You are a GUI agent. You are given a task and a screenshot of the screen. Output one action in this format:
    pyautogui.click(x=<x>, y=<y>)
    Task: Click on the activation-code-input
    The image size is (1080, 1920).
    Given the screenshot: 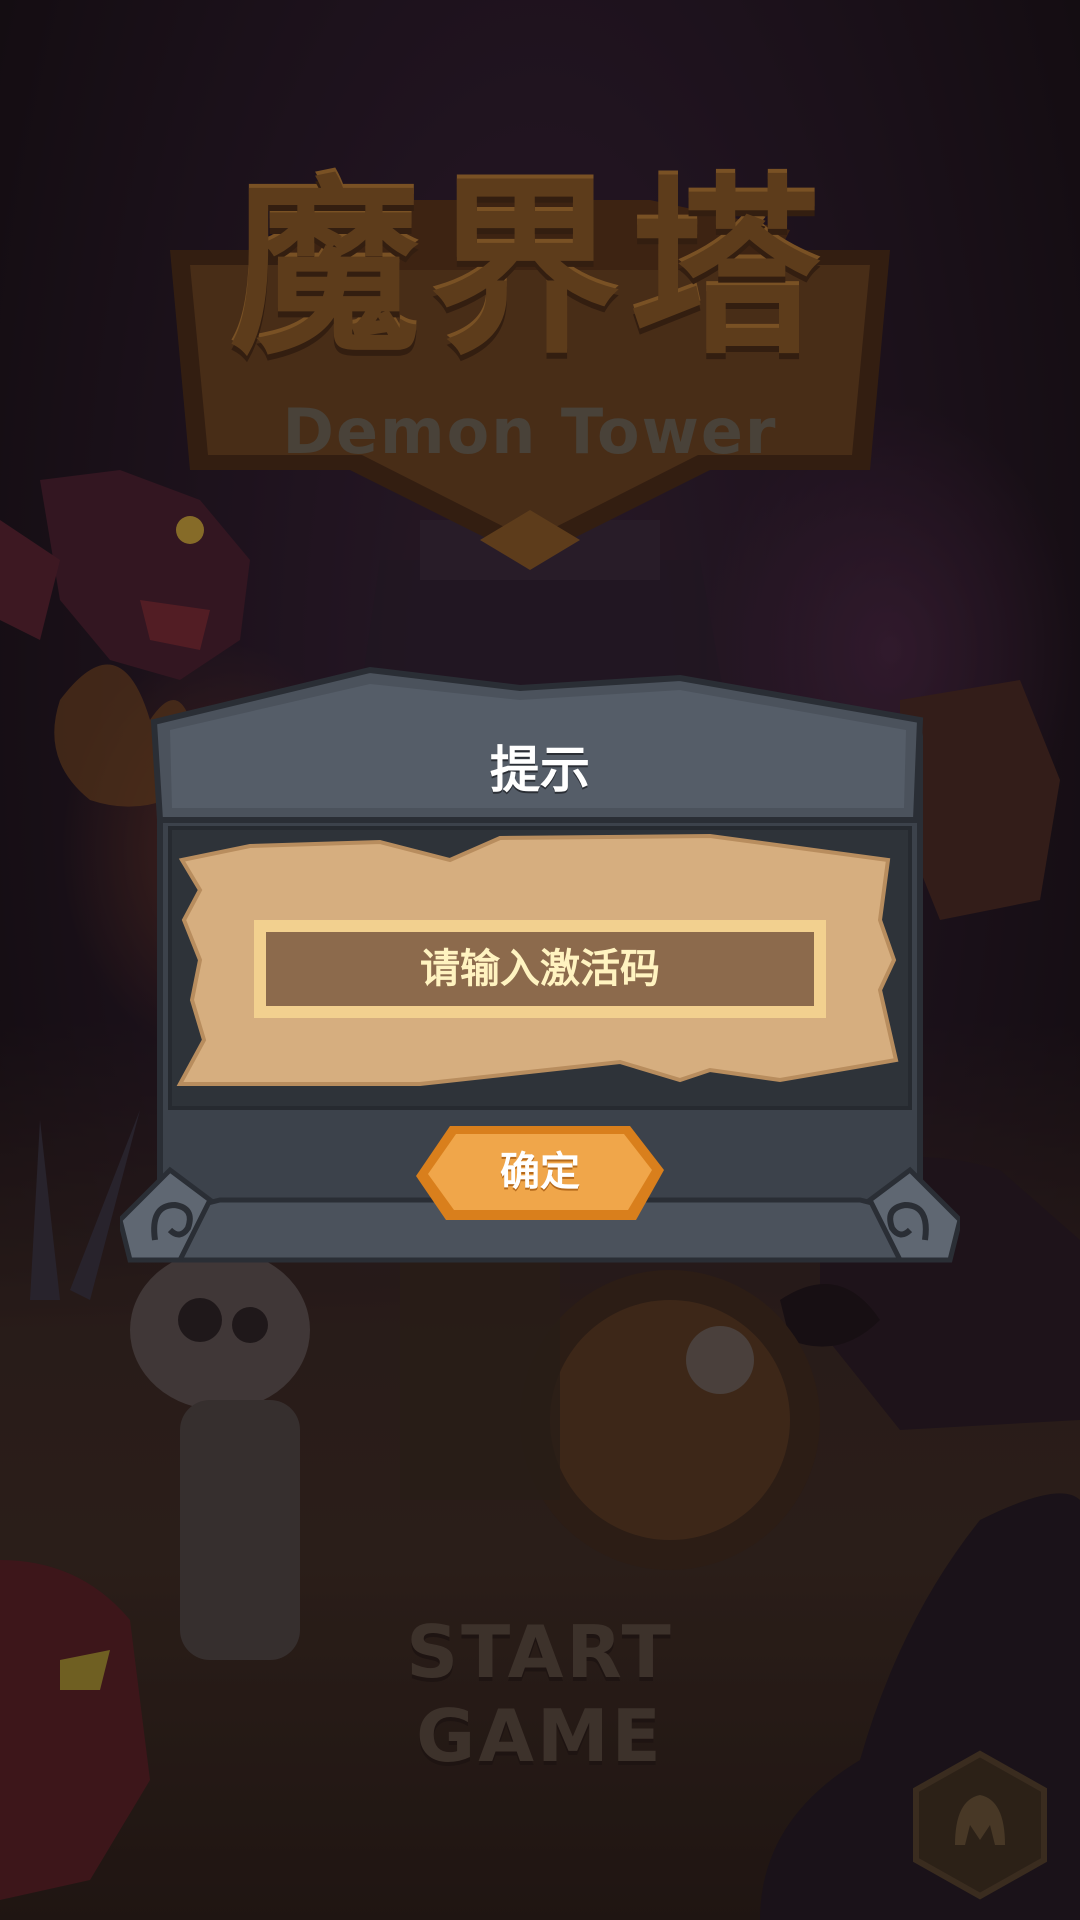 What is the action you would take?
    pyautogui.click(x=540, y=969)
    